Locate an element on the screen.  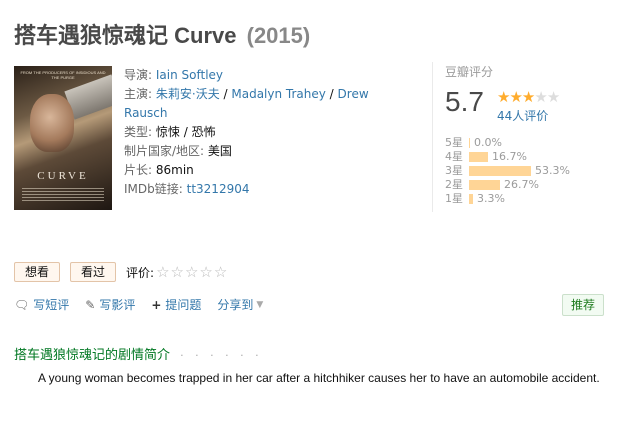
genre-label: 类型: is located at coordinates (138, 132).